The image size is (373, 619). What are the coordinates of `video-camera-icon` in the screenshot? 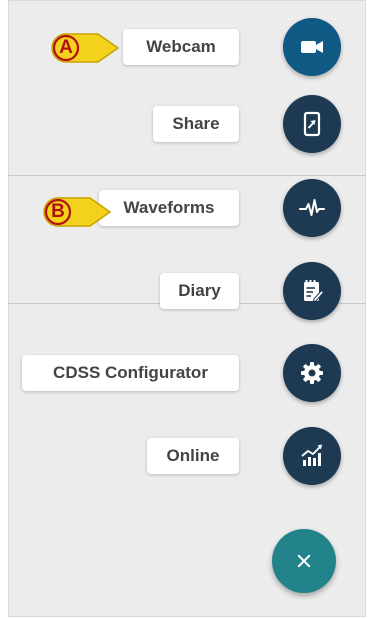 It's located at (312, 47).